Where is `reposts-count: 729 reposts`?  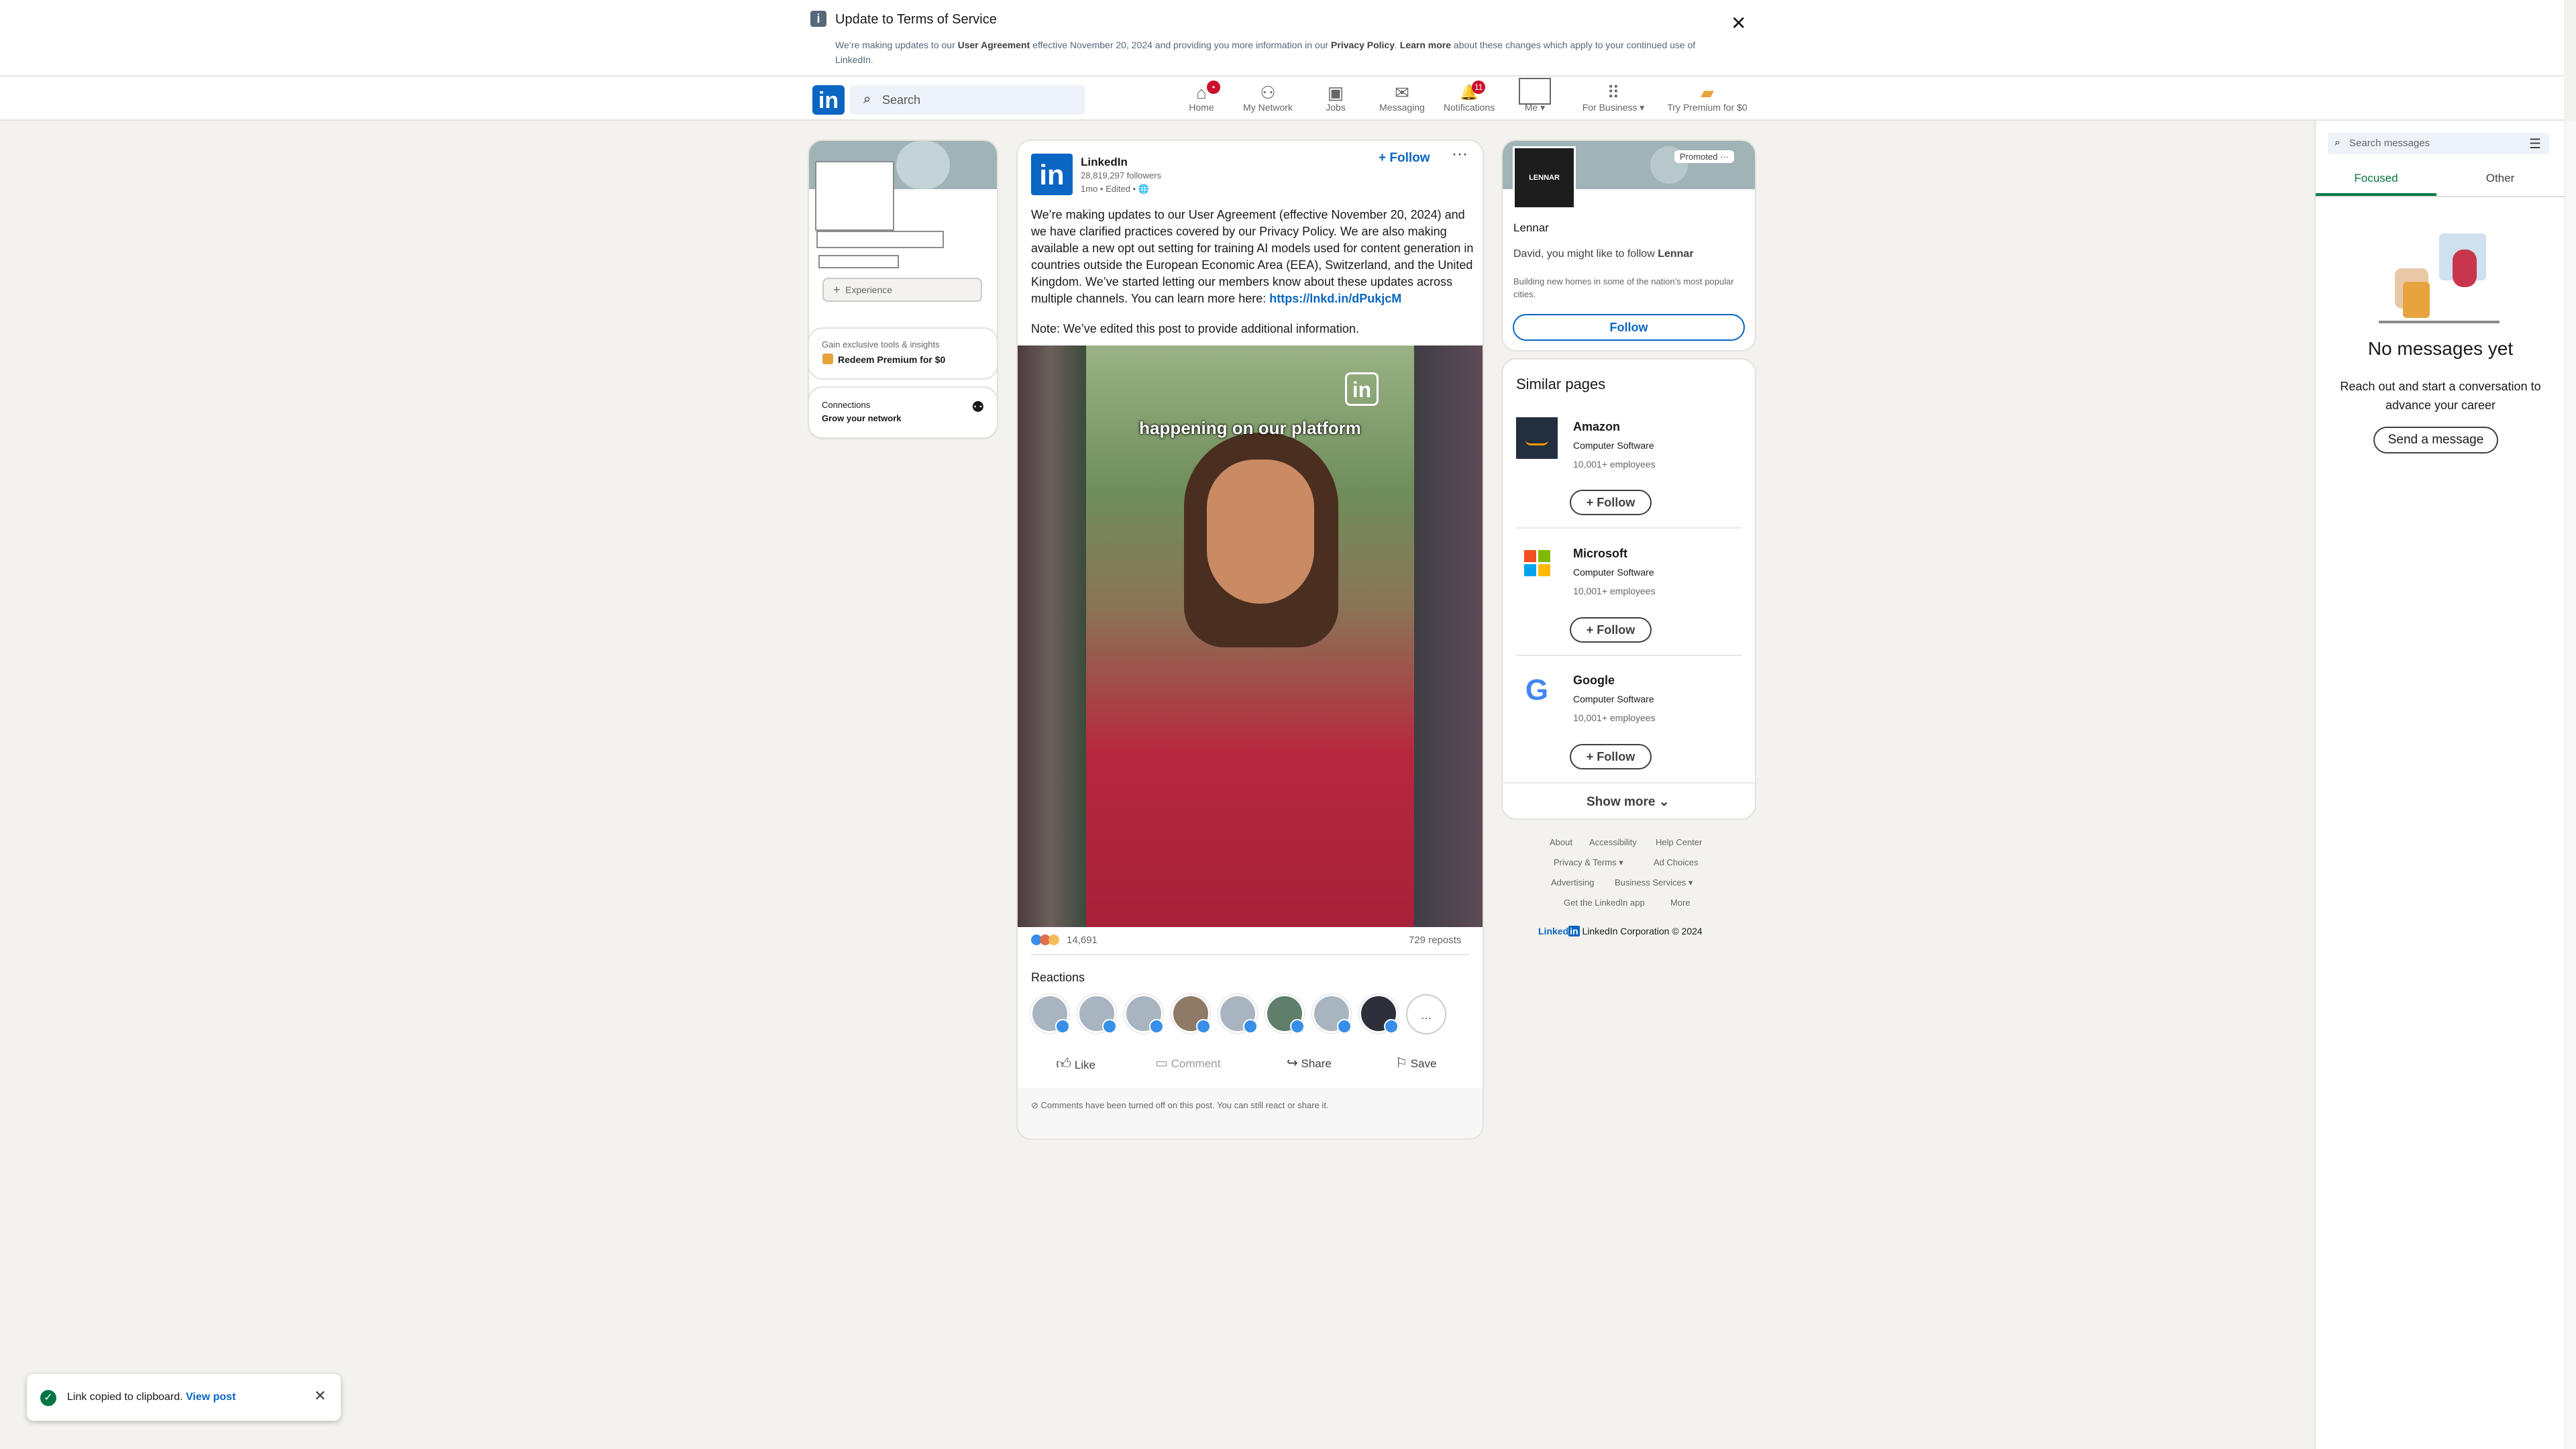
reposts-count: 729 reposts is located at coordinates (1435, 940).